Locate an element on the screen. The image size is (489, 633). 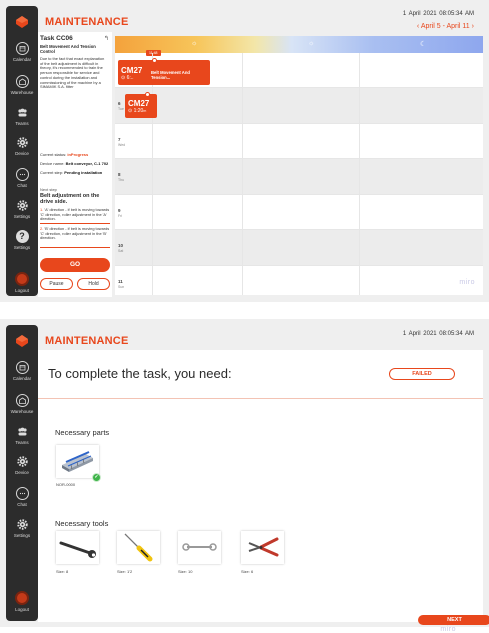
next-week-button: › is located at coordinates (473, 26).